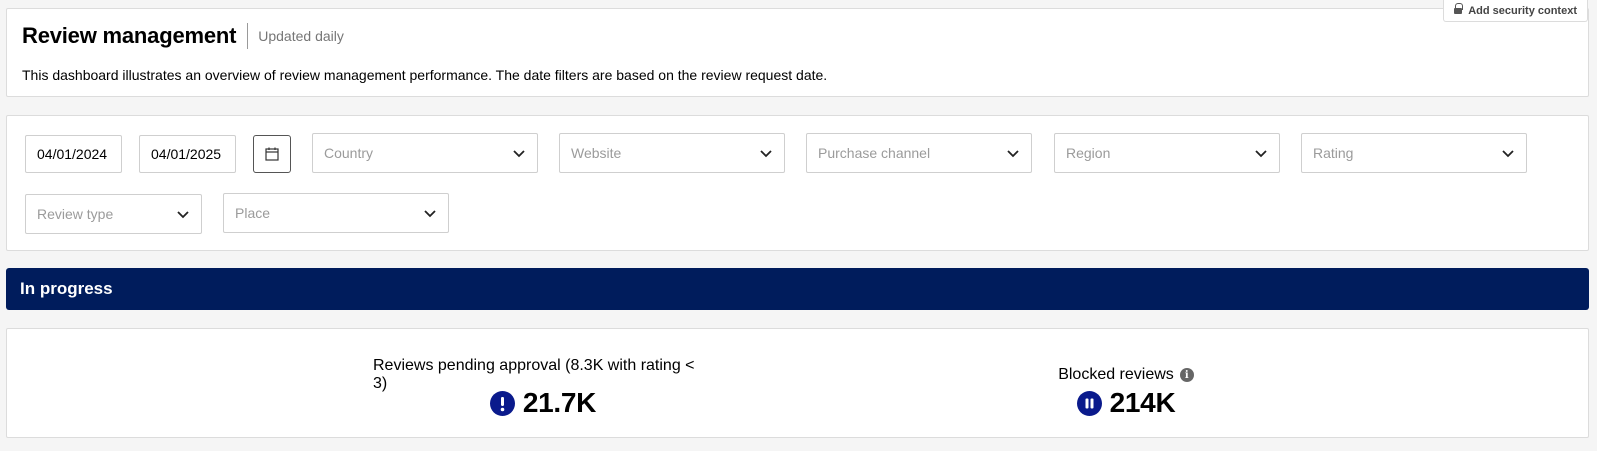  What do you see at coordinates (187, 154) in the screenshot?
I see `end-date-input: 04/01/2025` at bounding box center [187, 154].